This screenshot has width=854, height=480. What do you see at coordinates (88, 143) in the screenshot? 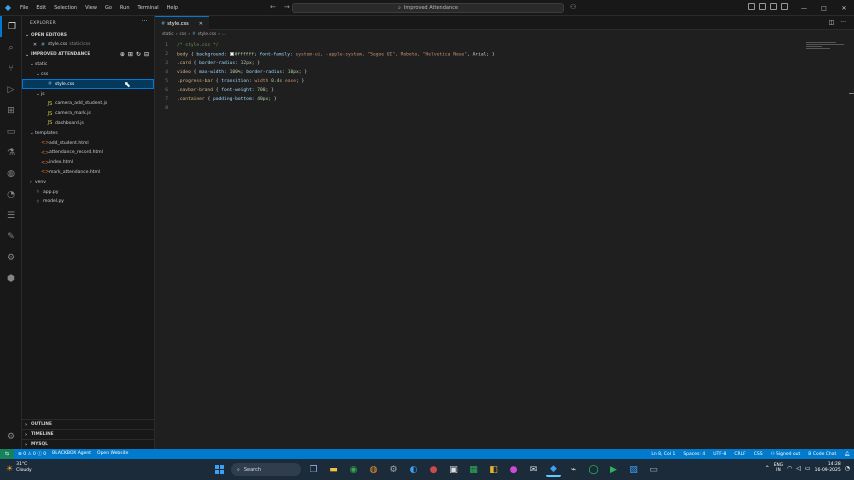
I see `file-item: <> add_student.html` at bounding box center [88, 143].